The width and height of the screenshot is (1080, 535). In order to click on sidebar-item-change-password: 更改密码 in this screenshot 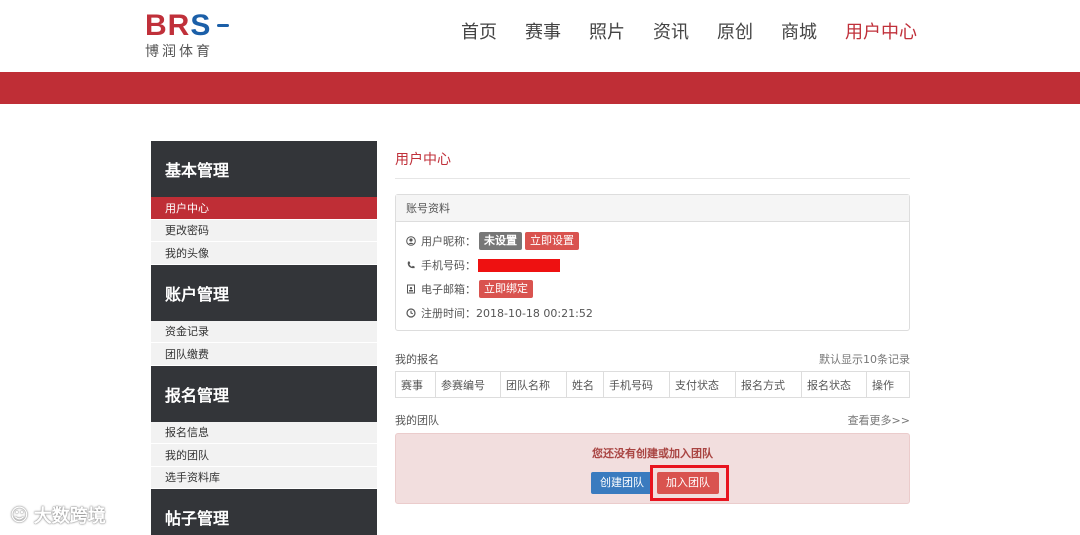, I will do `click(264, 230)`.